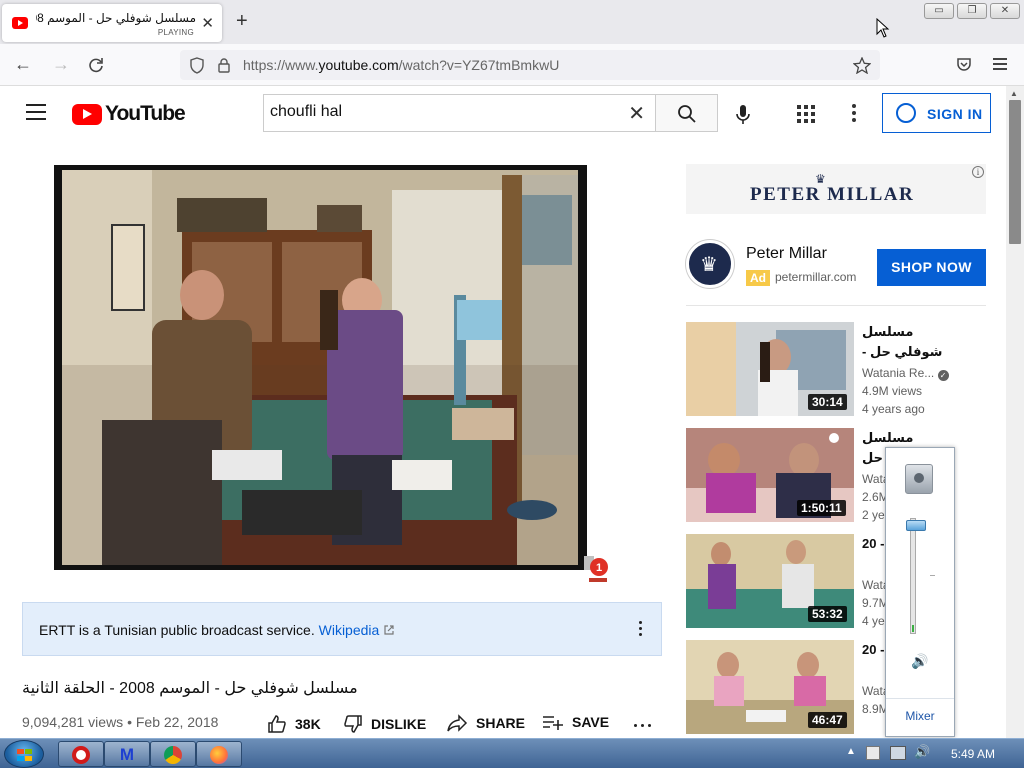 The image size is (1024, 768). Describe the element at coordinates (836, 305) in the screenshot. I see `divider` at that location.